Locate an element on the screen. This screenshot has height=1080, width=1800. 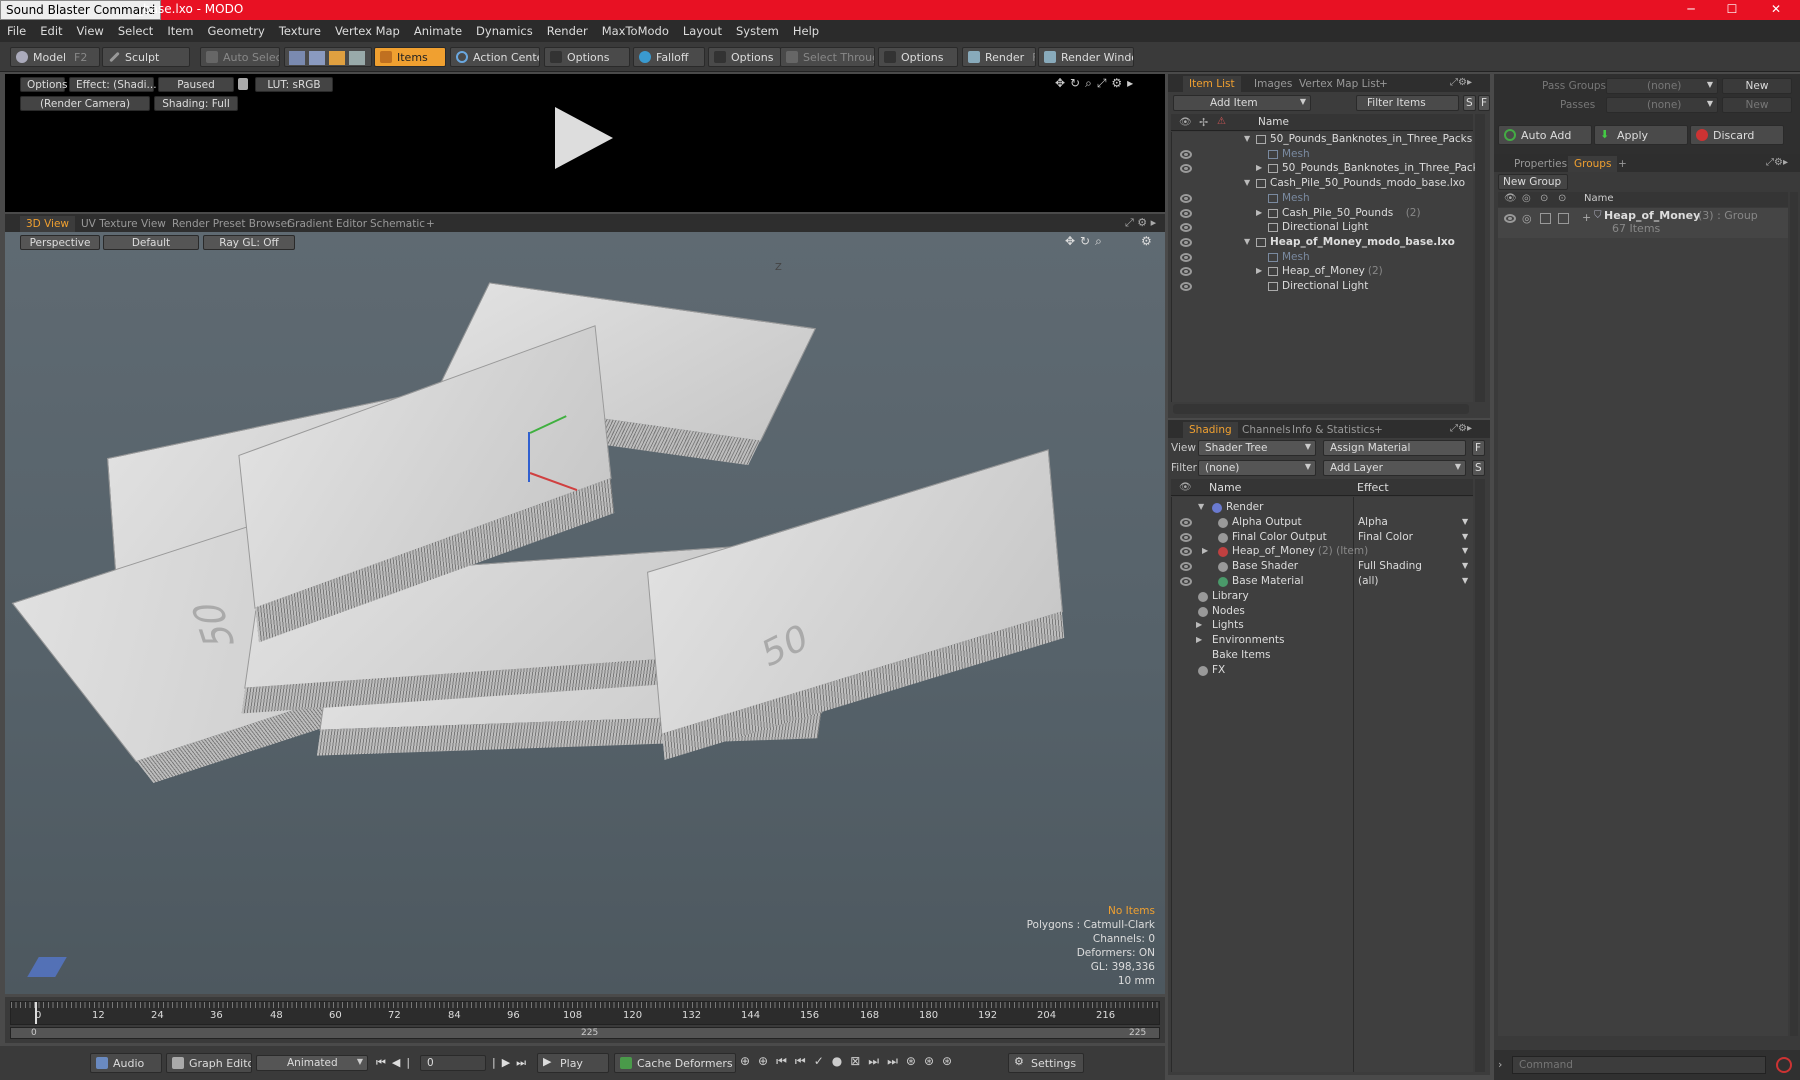
menu-help: Help is located at coordinates (806, 29).